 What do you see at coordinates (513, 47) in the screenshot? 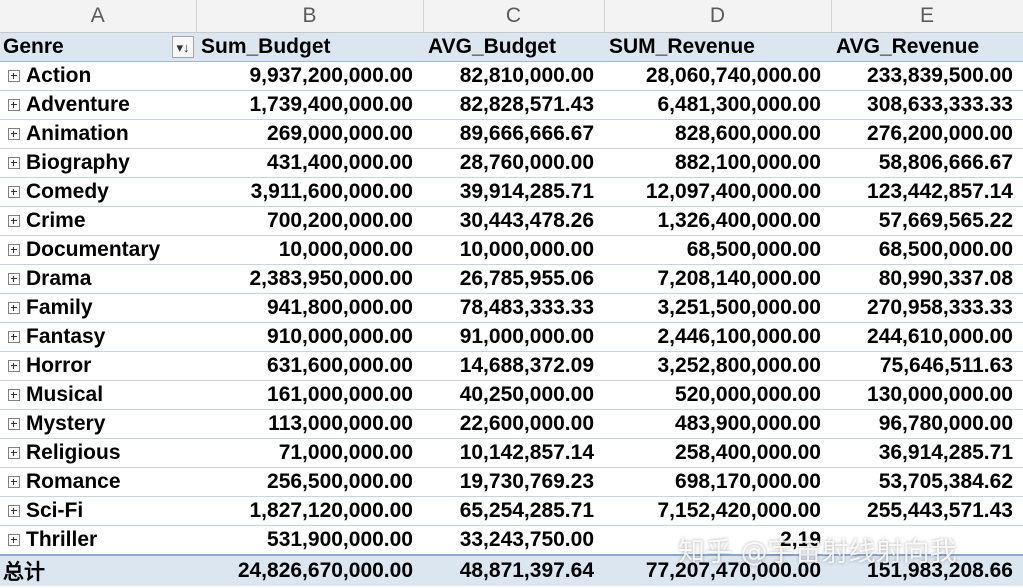
I see `avg-budget-header: AVG_Budget` at bounding box center [513, 47].